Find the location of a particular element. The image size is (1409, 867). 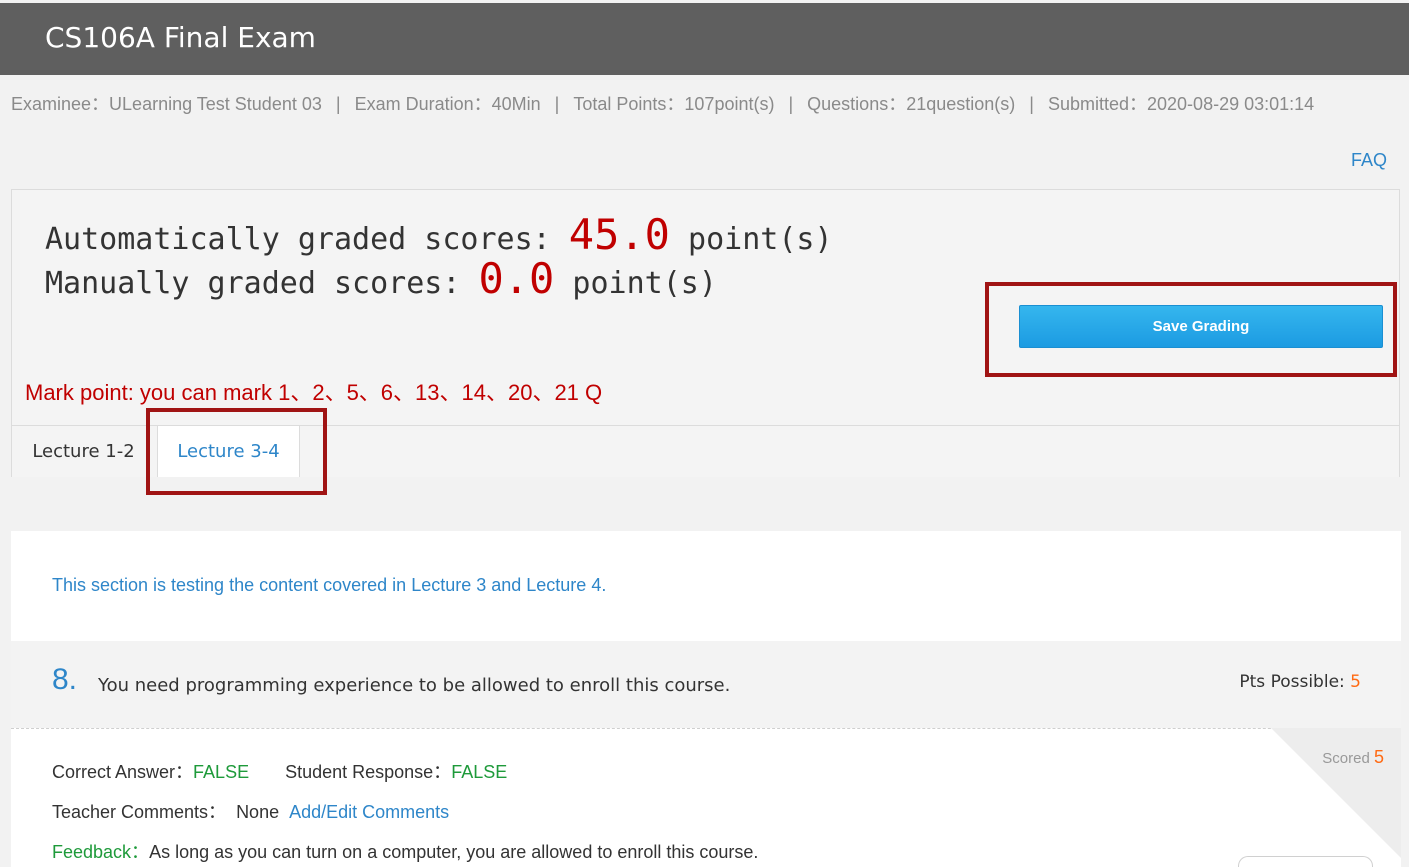

points-possible: Pts Possible: 5 is located at coordinates (1300, 682).